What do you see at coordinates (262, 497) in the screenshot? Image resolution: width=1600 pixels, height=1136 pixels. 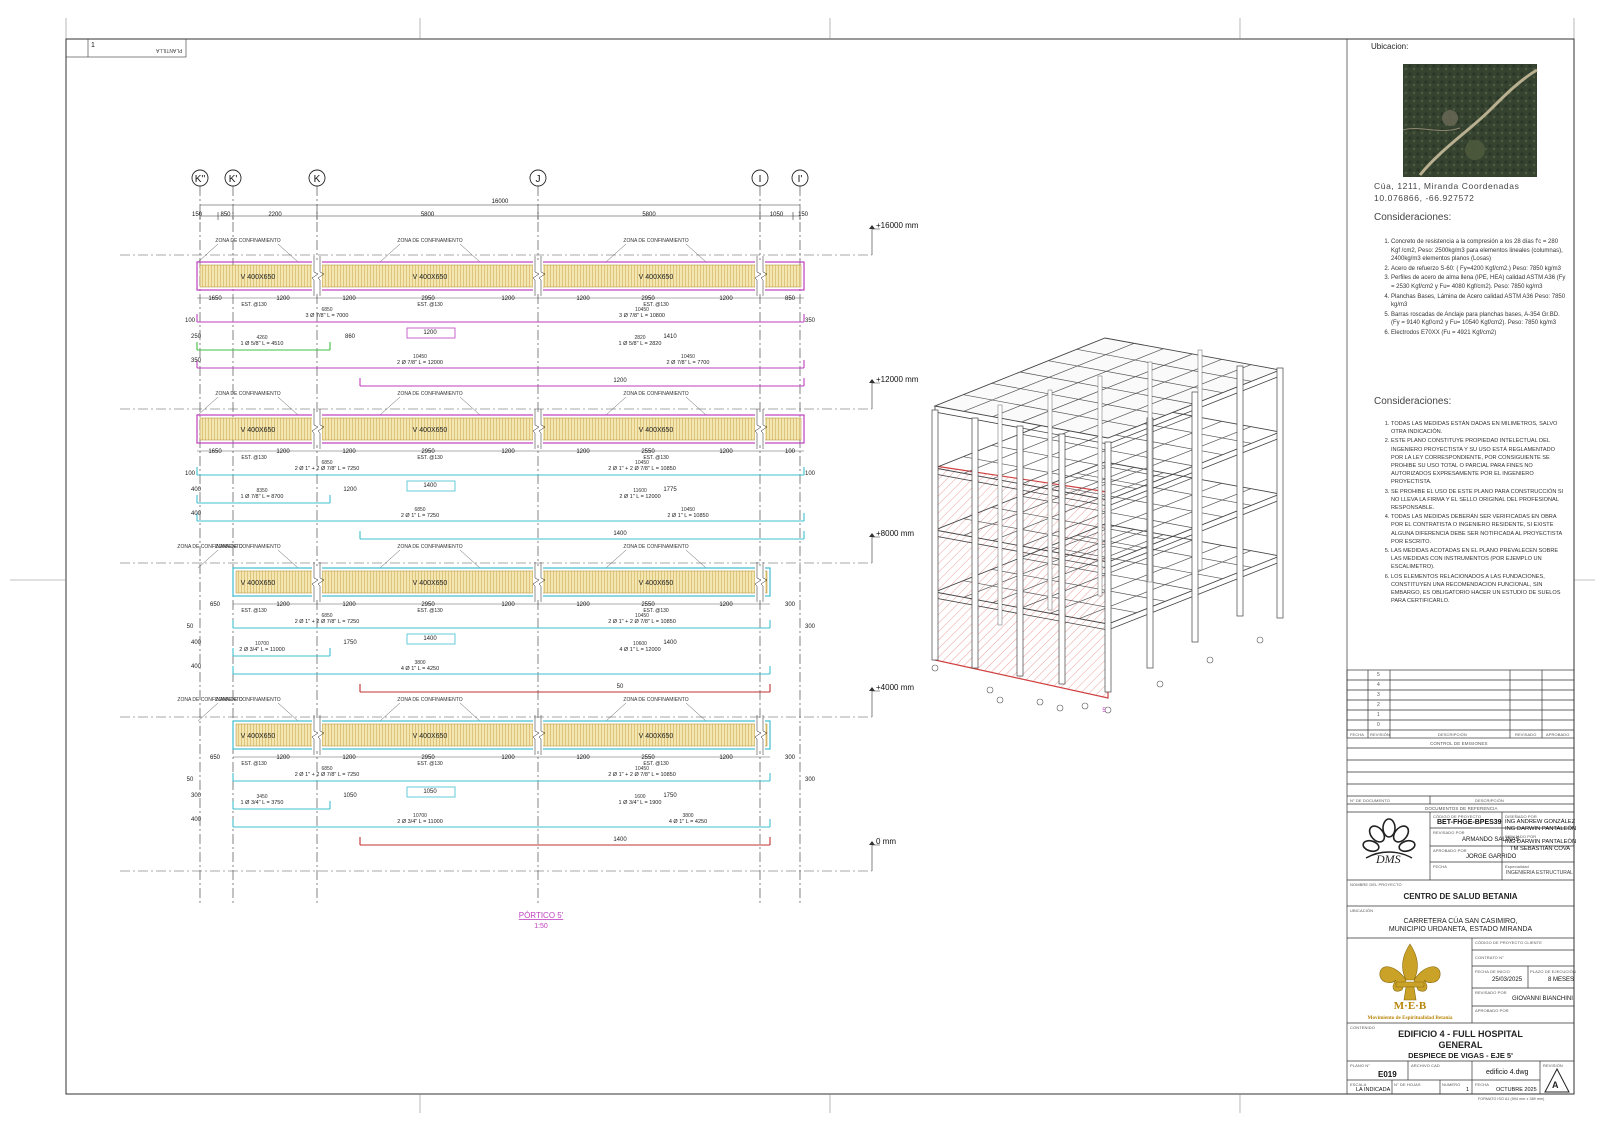 I see `rebar-label: 1 Ø 7/8" L = 8700` at bounding box center [262, 497].